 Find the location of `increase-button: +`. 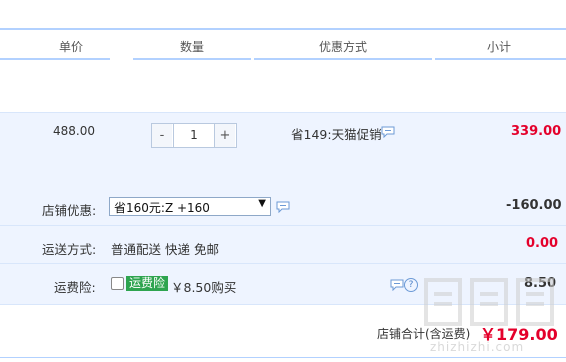

increase-button: + is located at coordinates (225, 135).